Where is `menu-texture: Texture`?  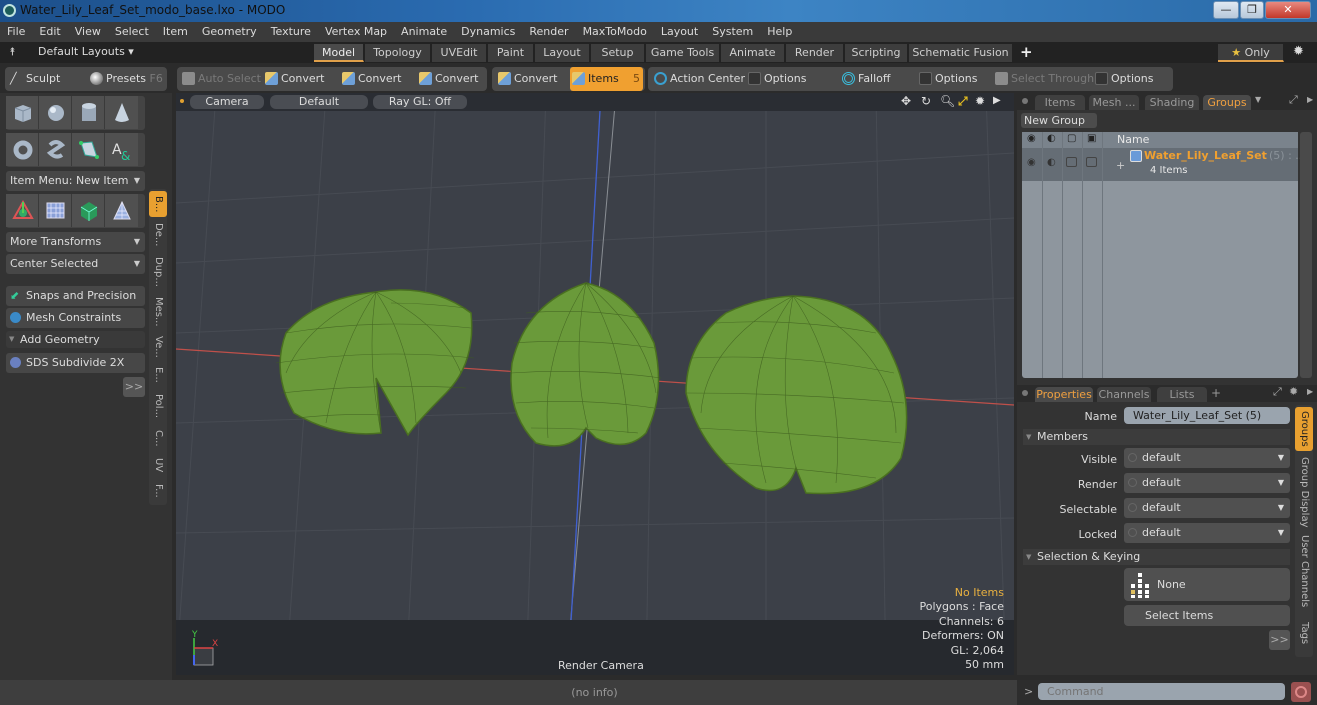
menu-texture: Texture is located at coordinates (291, 32).